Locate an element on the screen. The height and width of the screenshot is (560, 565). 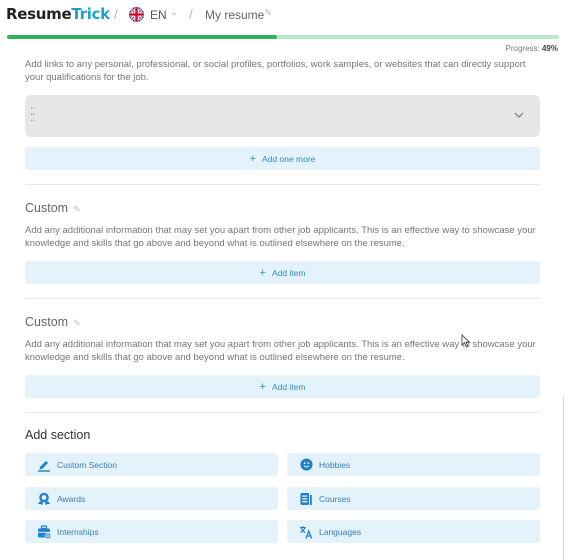
progress-label-text: Progress: is located at coordinates (522, 48).